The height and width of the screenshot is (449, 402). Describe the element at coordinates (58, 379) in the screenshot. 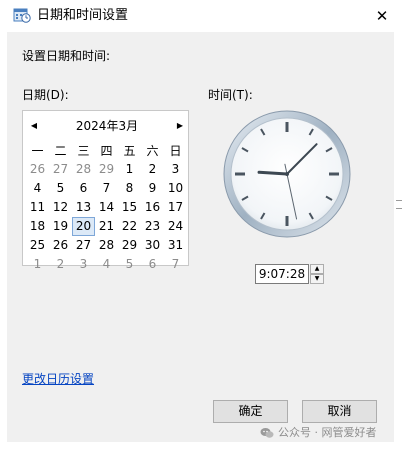

I see `change-calendar-settings-link: 更改日历设置` at that location.